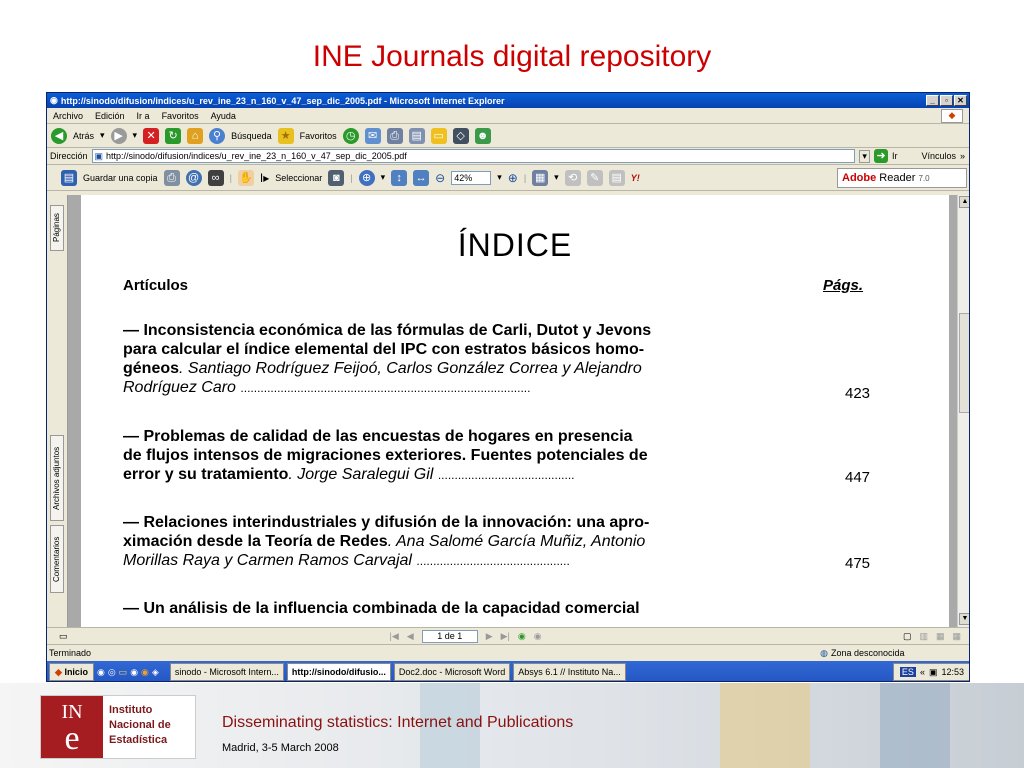 This screenshot has width=1024, height=768. I want to click on search-button-label: Búsqueda, so click(251, 136).